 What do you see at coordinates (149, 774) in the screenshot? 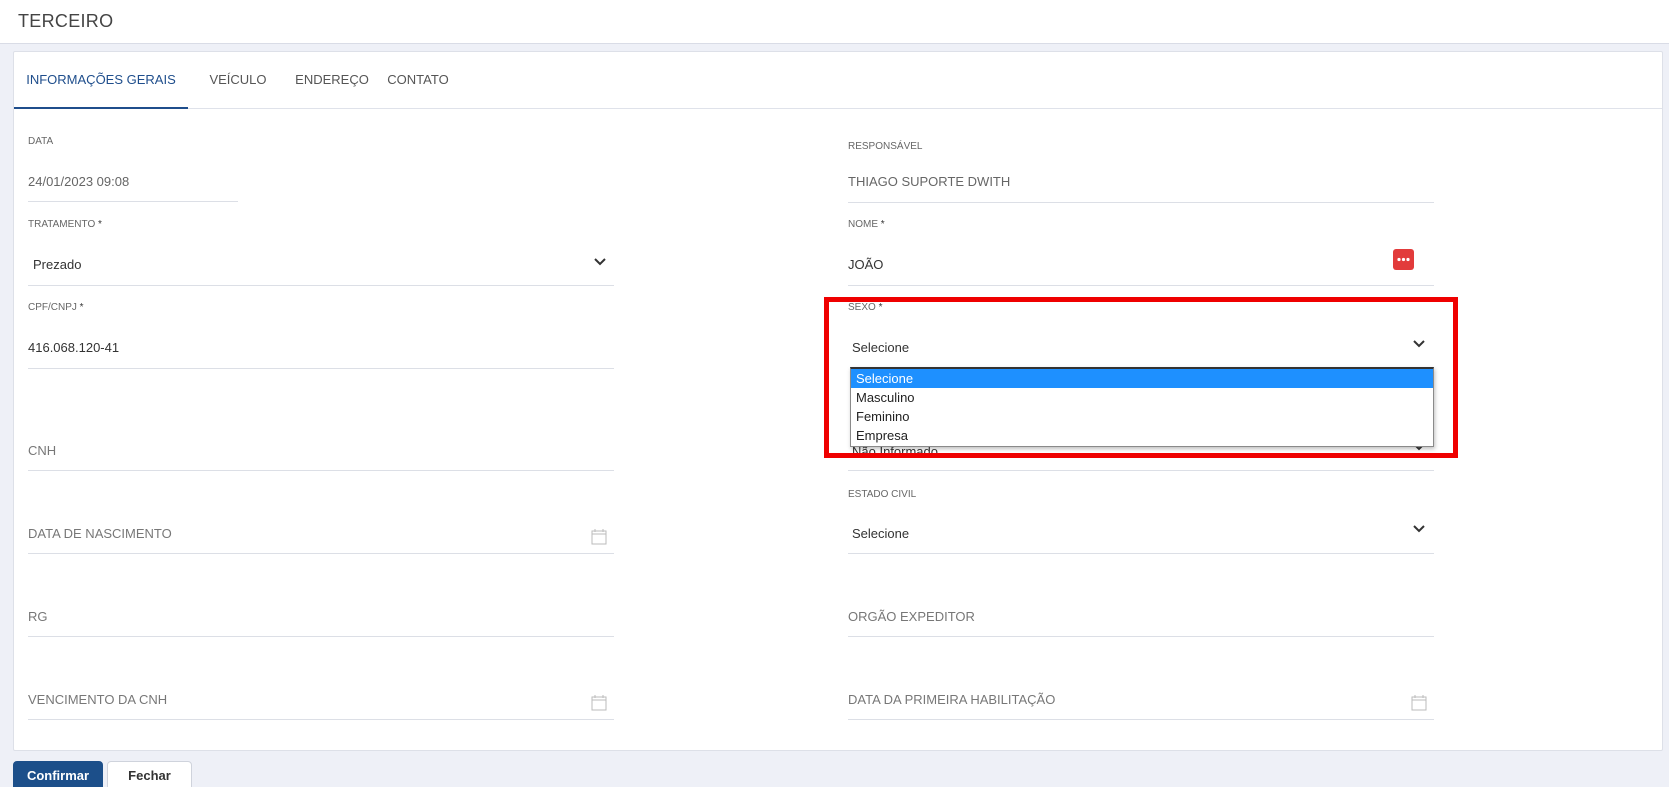
I see `close-button: Fechar` at bounding box center [149, 774].